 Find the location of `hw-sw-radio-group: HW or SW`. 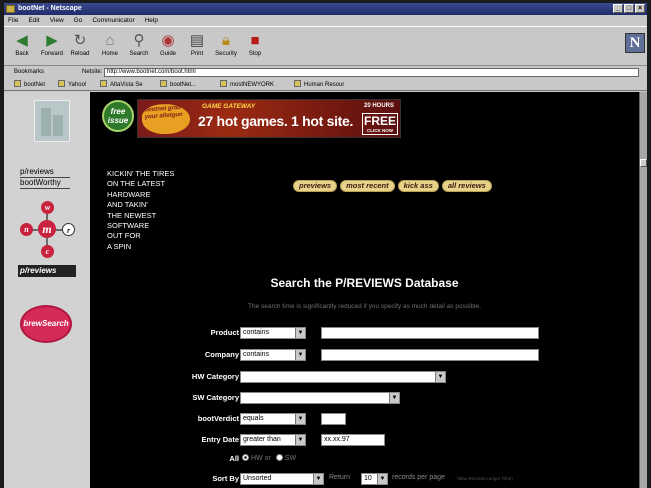

hw-sw-radio-group: HW or SW is located at coordinates (269, 458).